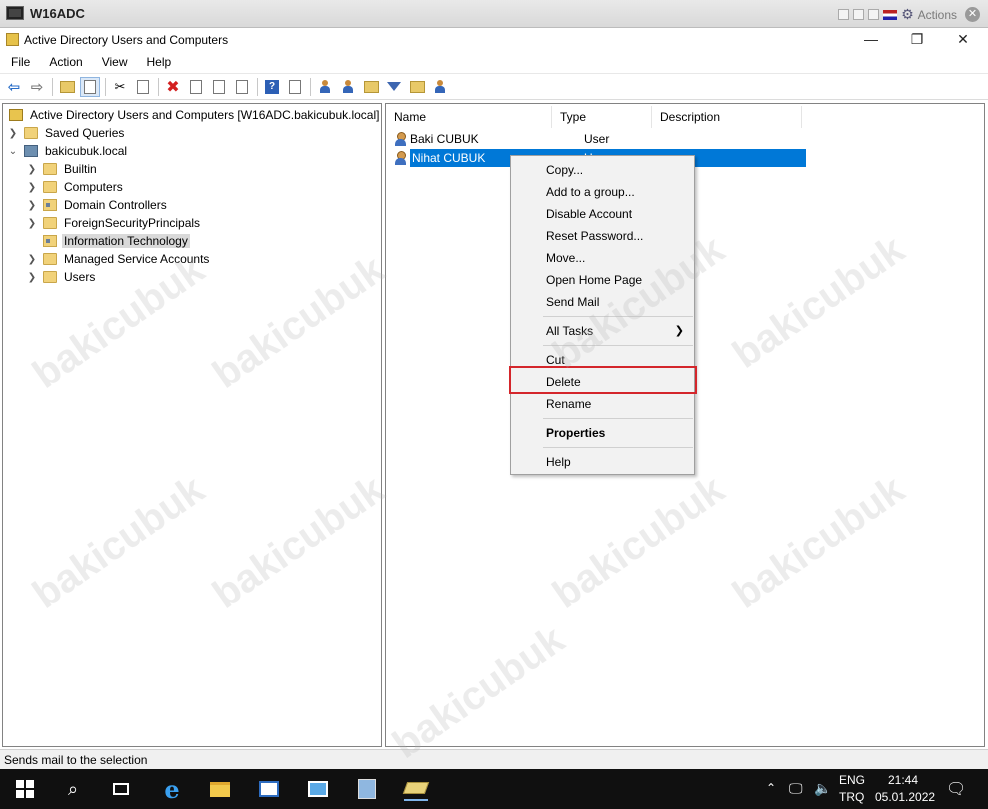  What do you see at coordinates (143, 87) in the screenshot?
I see `paste-icon` at bounding box center [143, 87].